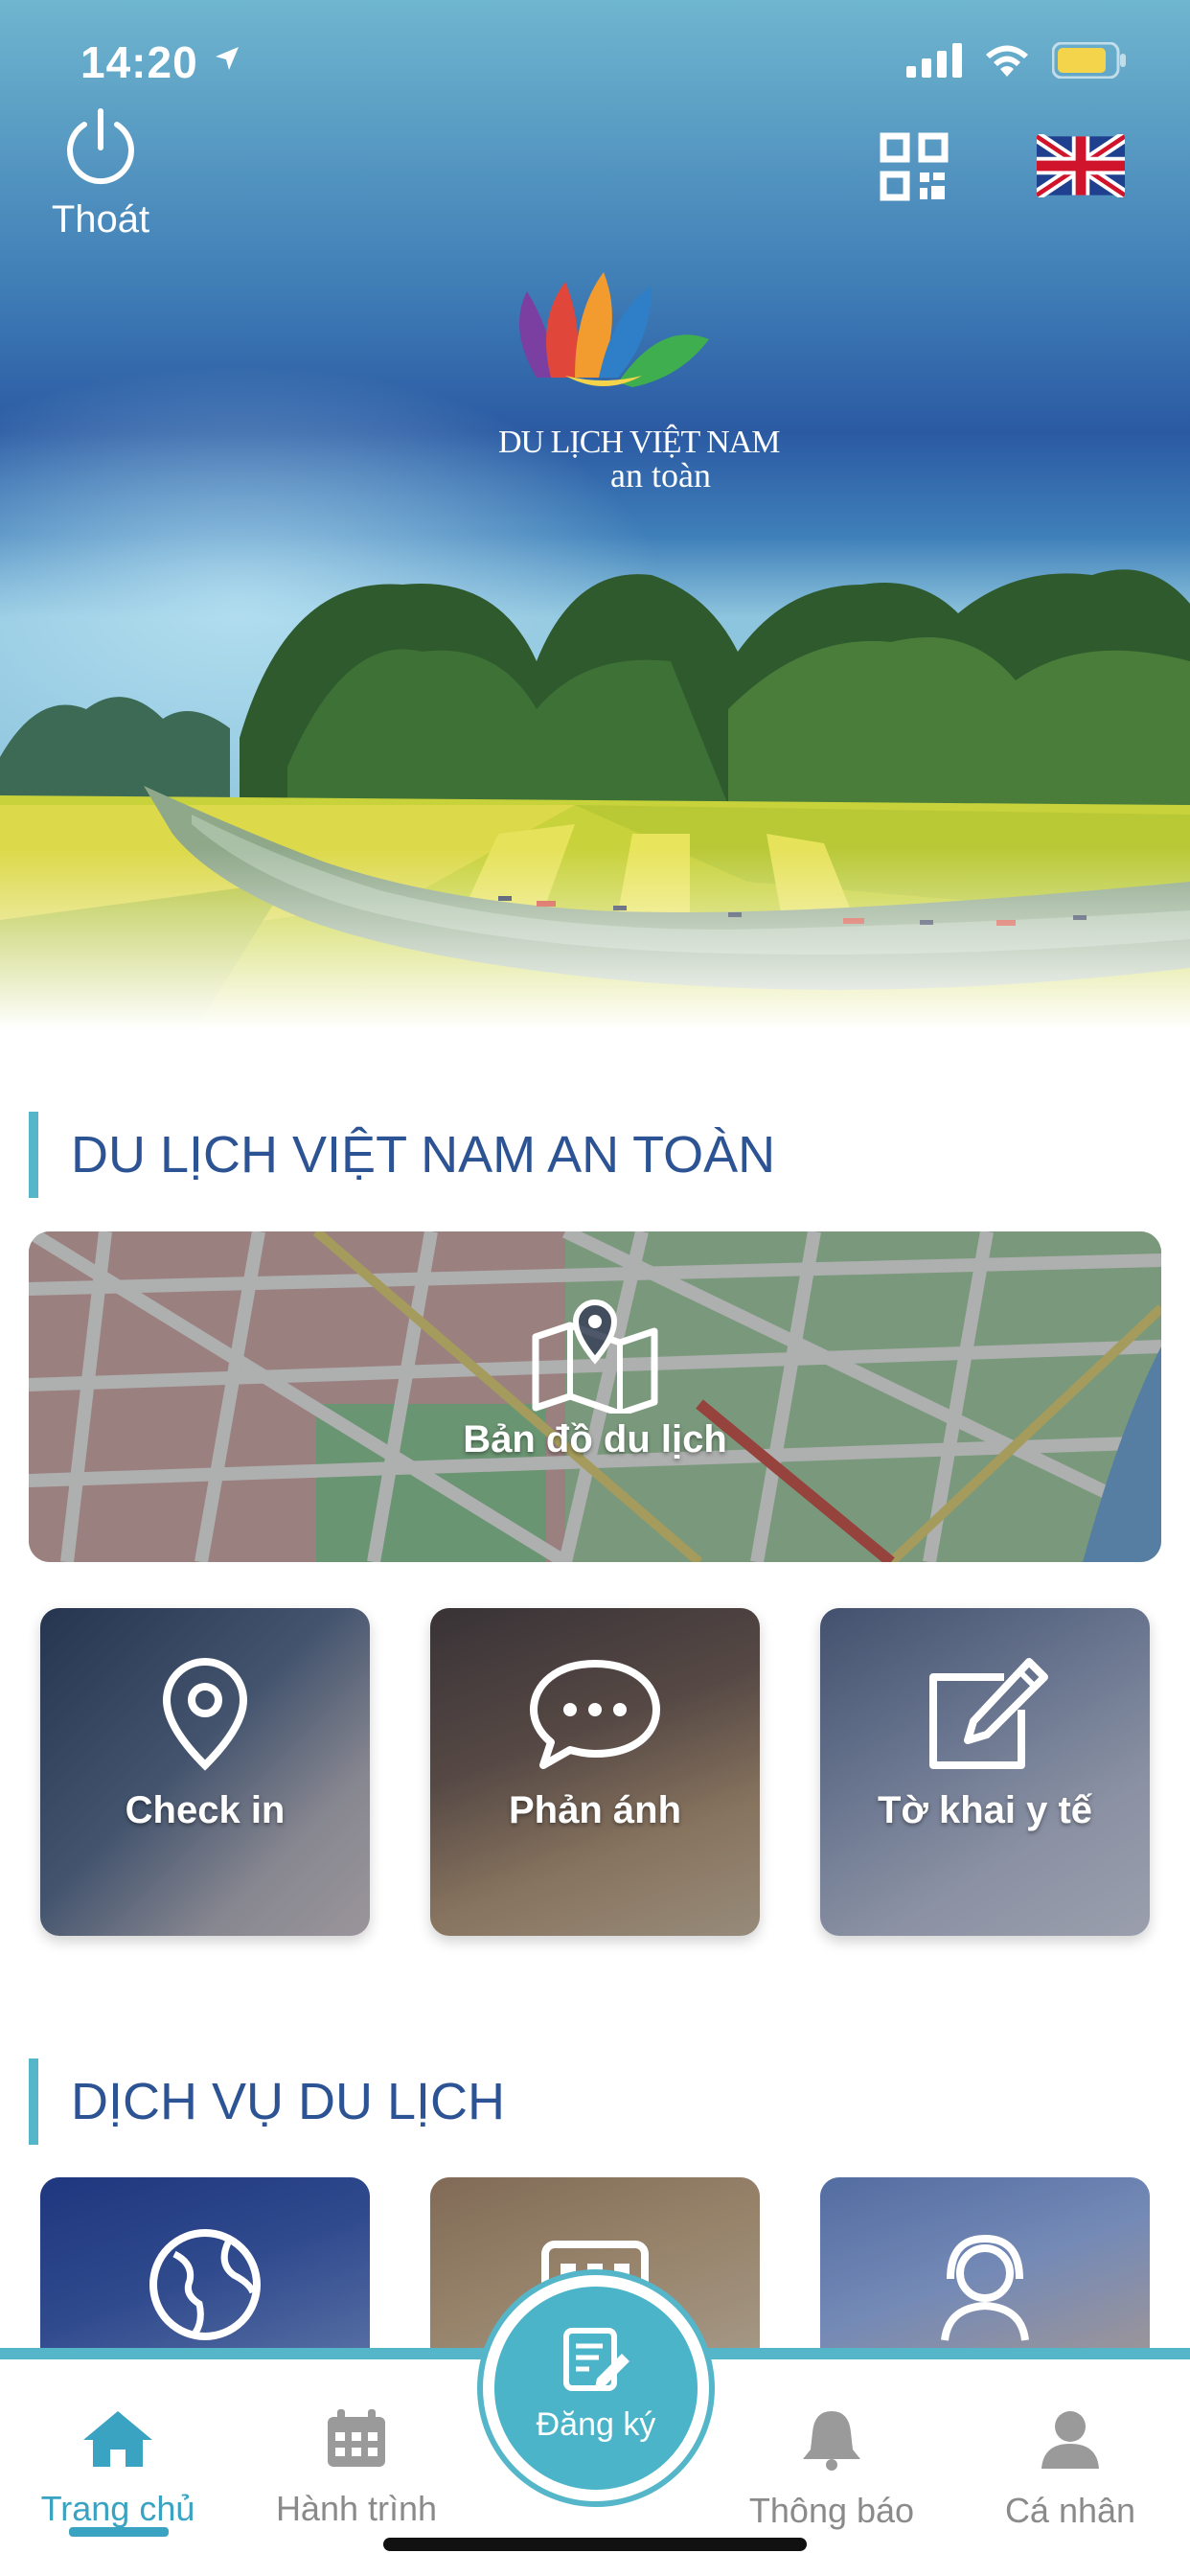  Describe the element at coordinates (985, 1772) in the screenshot. I see `health-declaration-tile: Tờ khai y tế` at that location.